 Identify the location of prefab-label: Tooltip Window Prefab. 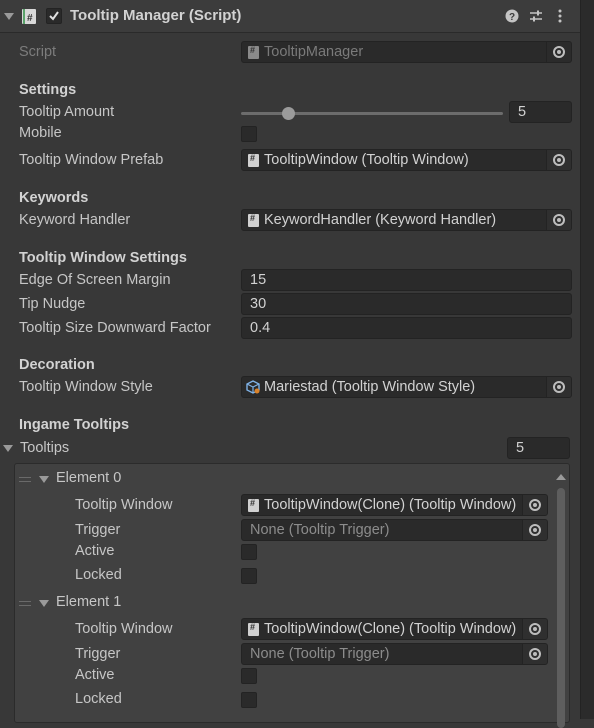
(91, 160).